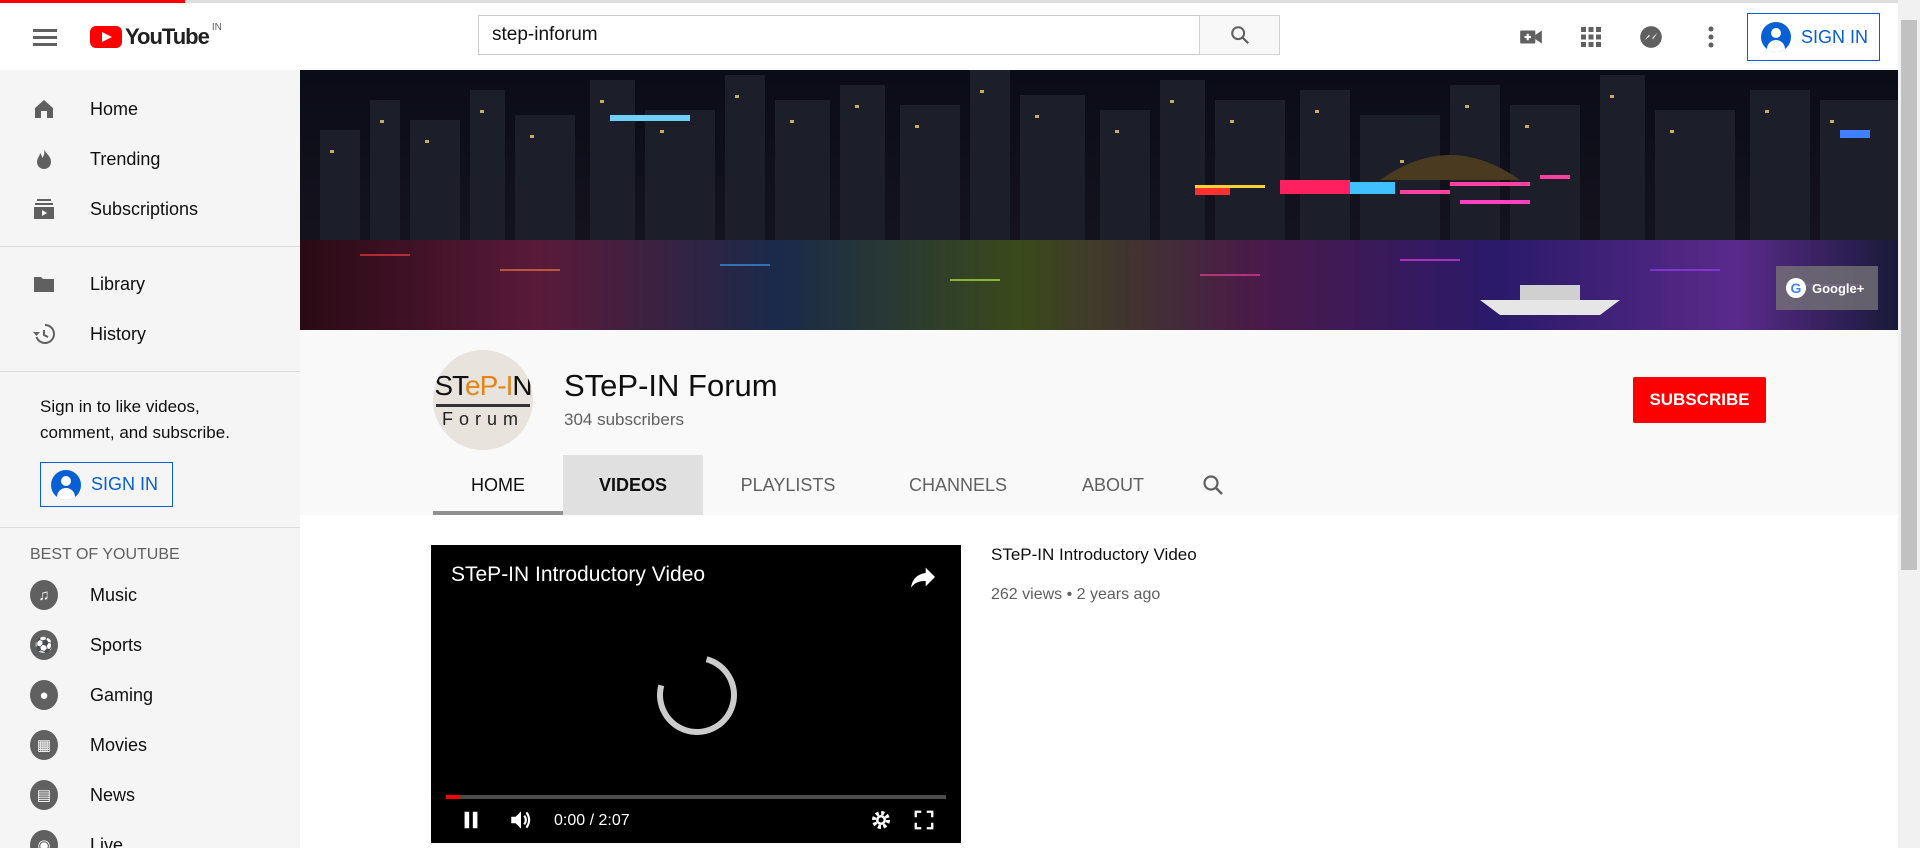 This screenshot has height=848, width=1920. What do you see at coordinates (150, 645) in the screenshot?
I see `sidebar-item-sports: ⚽ Sports` at bounding box center [150, 645].